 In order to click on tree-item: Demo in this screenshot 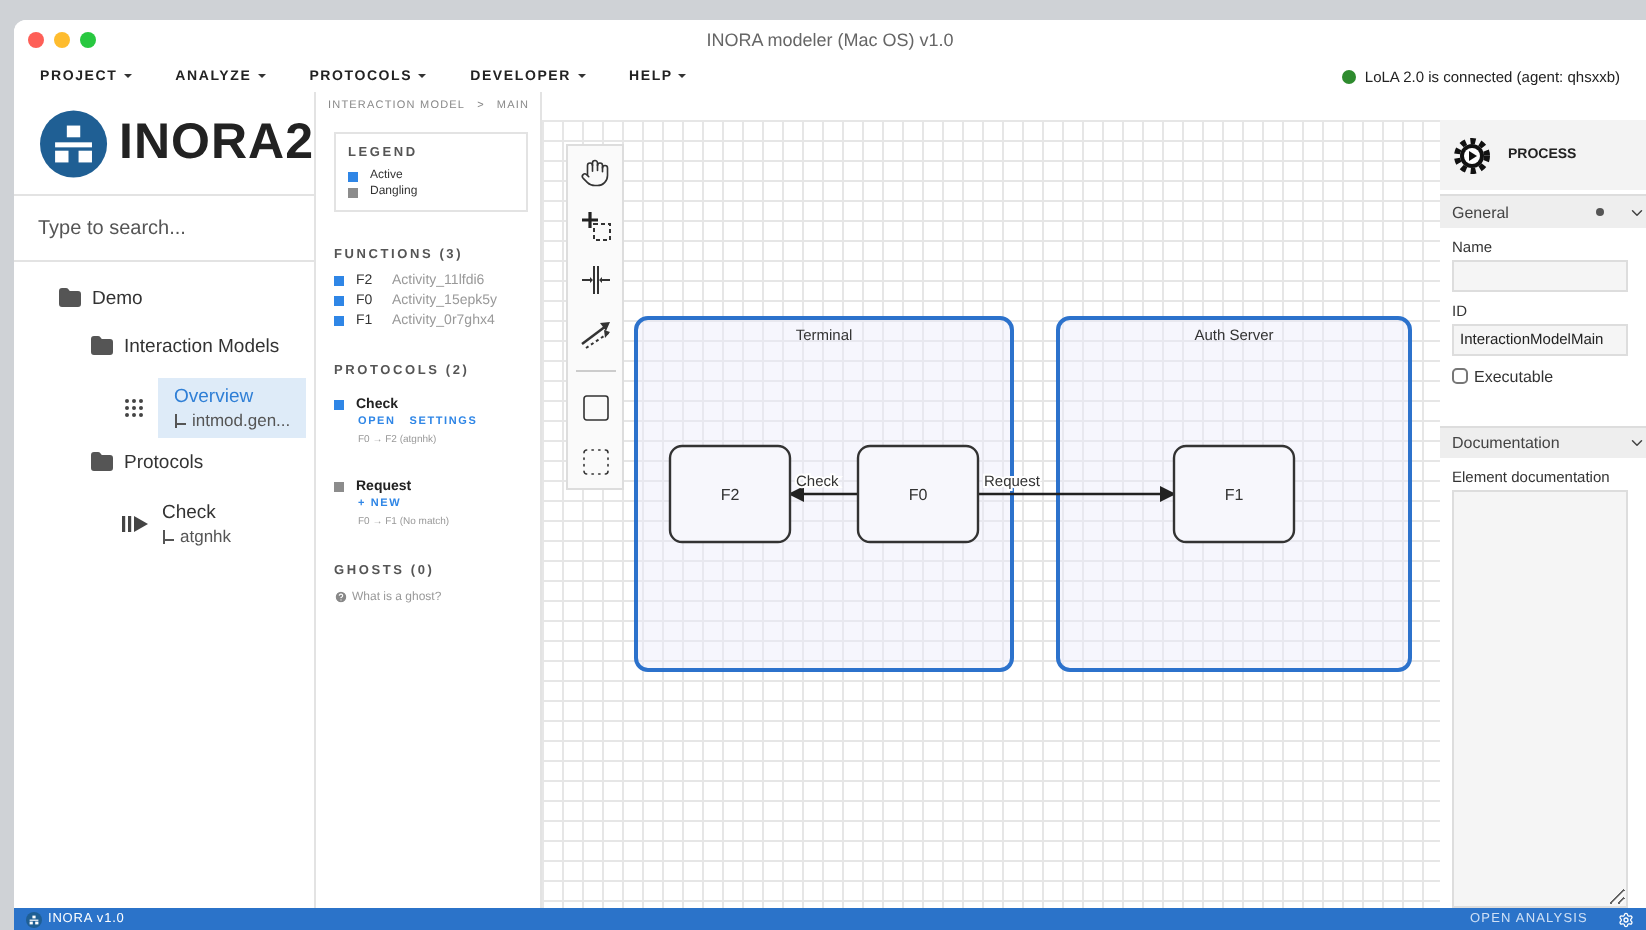, I will do `click(100, 298)`.